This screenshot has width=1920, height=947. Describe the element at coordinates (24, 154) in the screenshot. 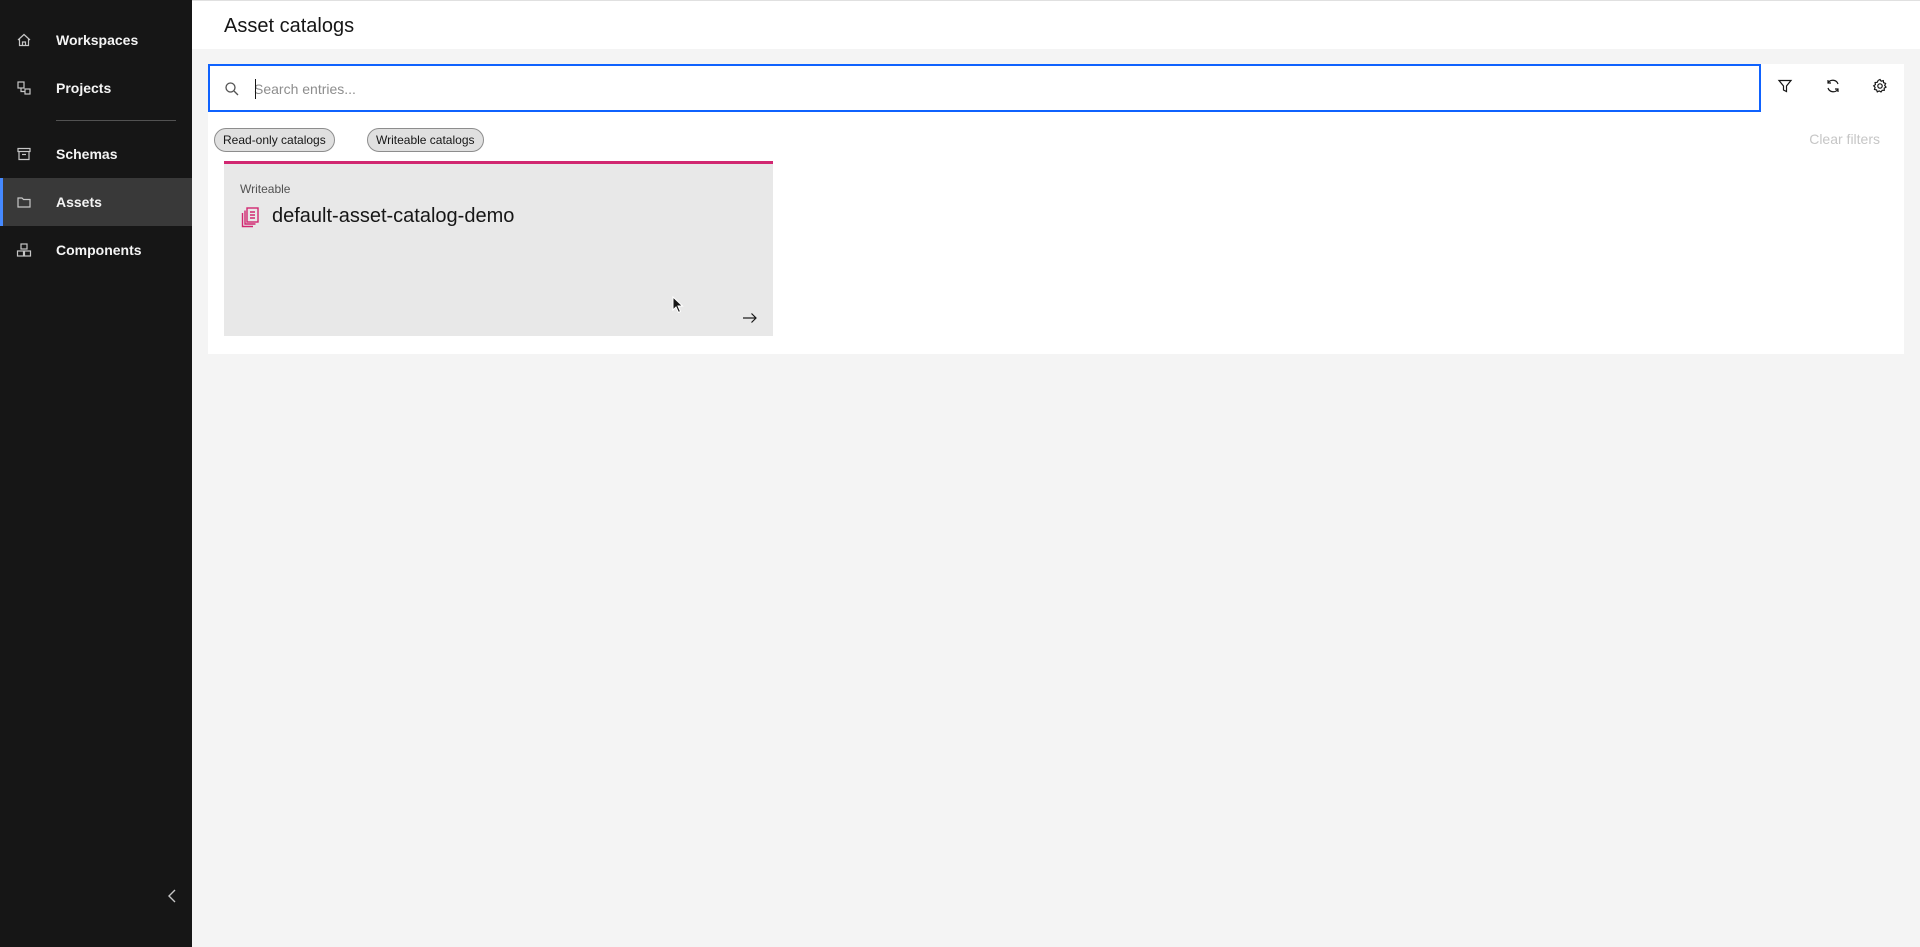

I see `schema-icon` at that location.